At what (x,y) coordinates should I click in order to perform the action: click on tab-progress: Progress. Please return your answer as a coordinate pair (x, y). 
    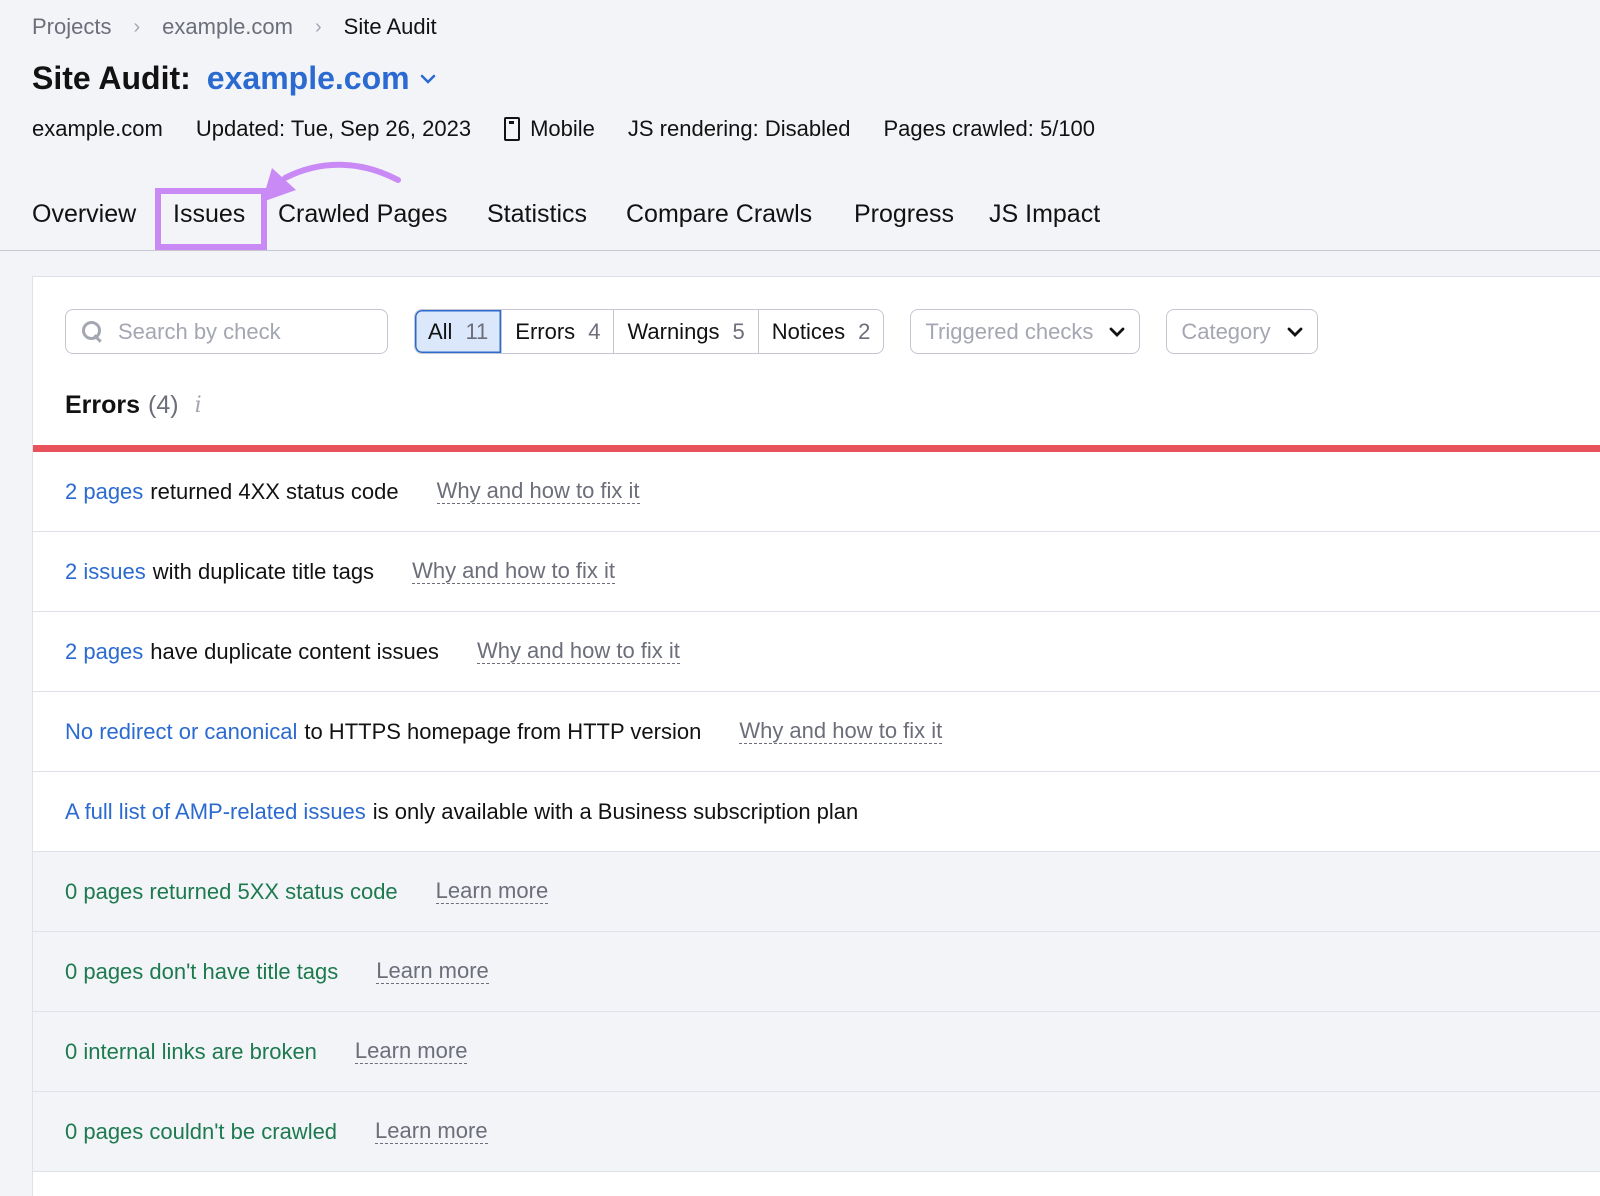
    Looking at the image, I should click on (904, 214).